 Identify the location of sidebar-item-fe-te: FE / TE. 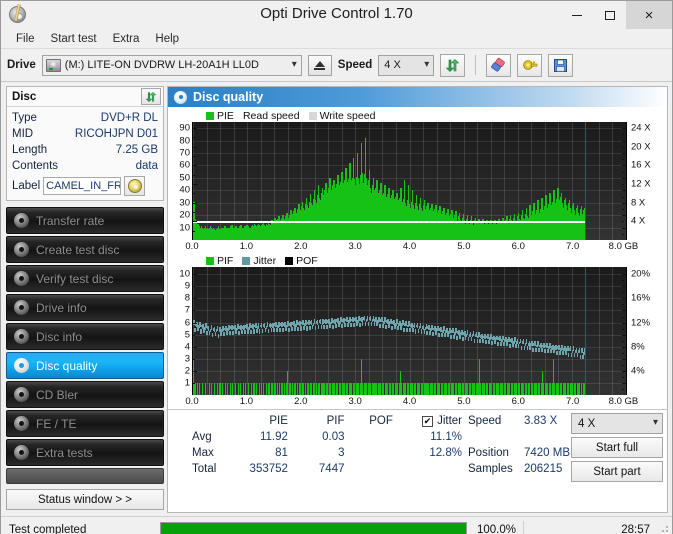
(85, 423).